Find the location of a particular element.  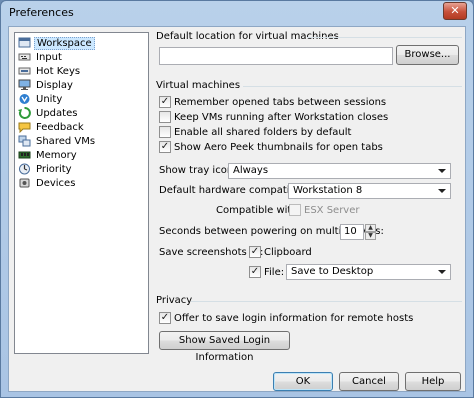

remember-tabs-checkbox: ✓ Remember opened tabs between sessions is located at coordinates (272, 102).